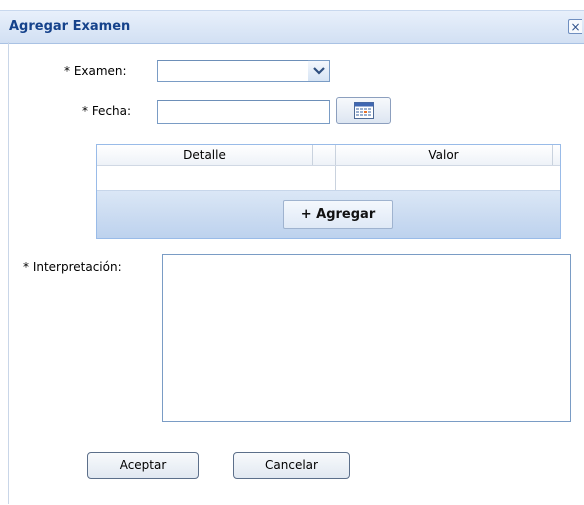 Image resolution: width=584 pixels, height=505 pixels. I want to click on cancel-button: Cancelar, so click(291, 465).